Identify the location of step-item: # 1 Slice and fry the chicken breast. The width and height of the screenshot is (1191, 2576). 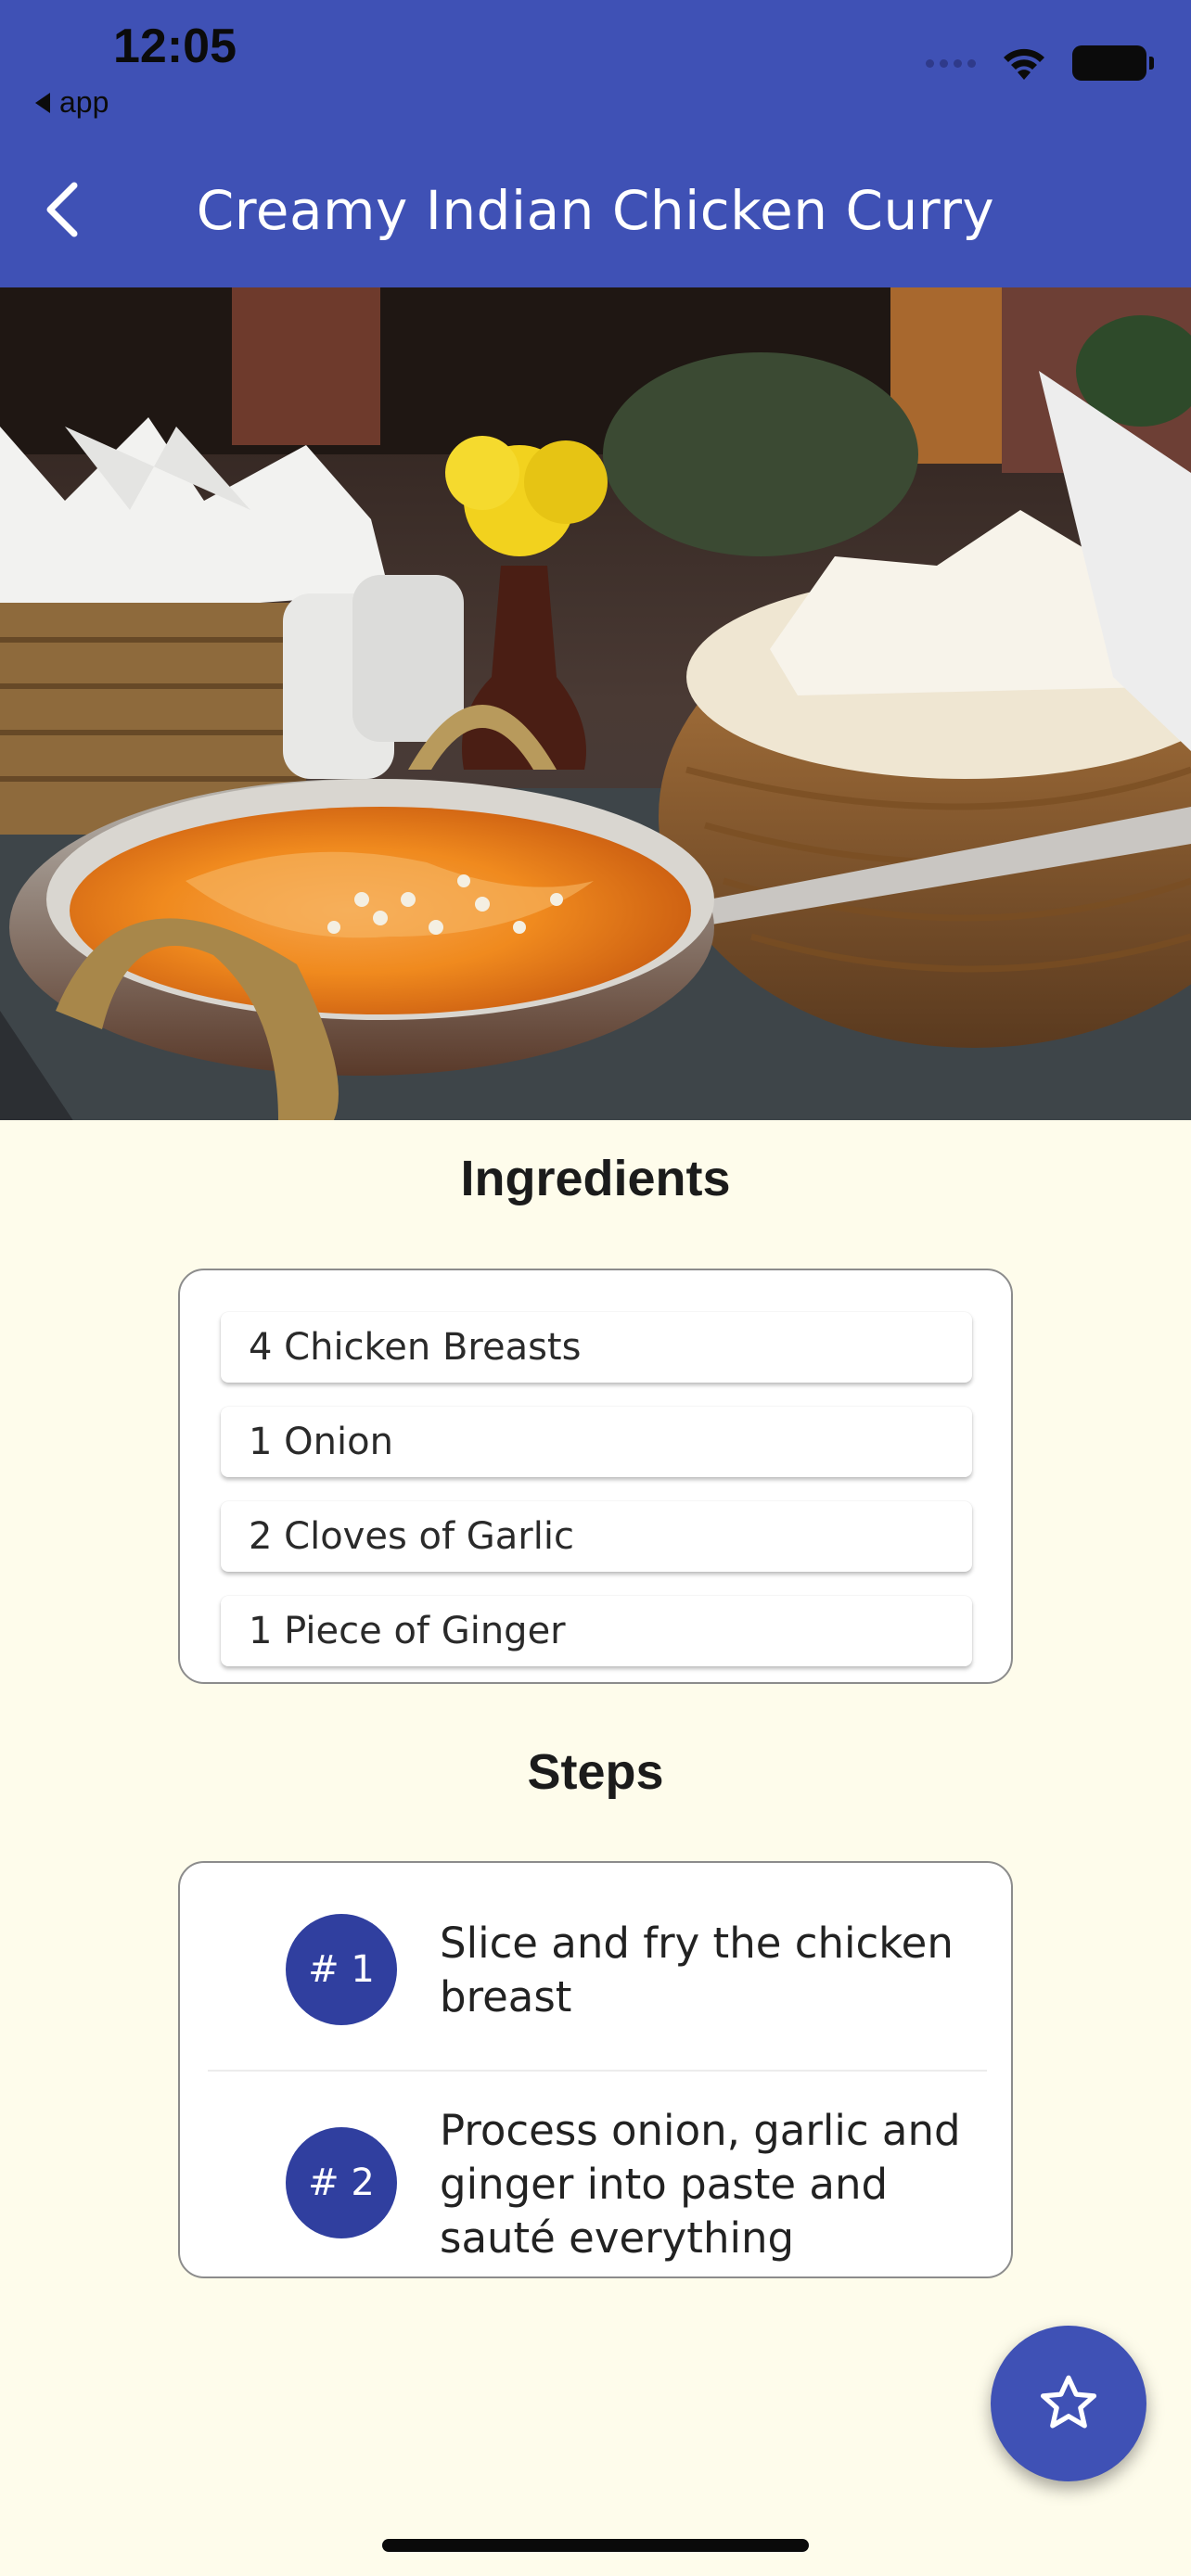
(597, 1967).